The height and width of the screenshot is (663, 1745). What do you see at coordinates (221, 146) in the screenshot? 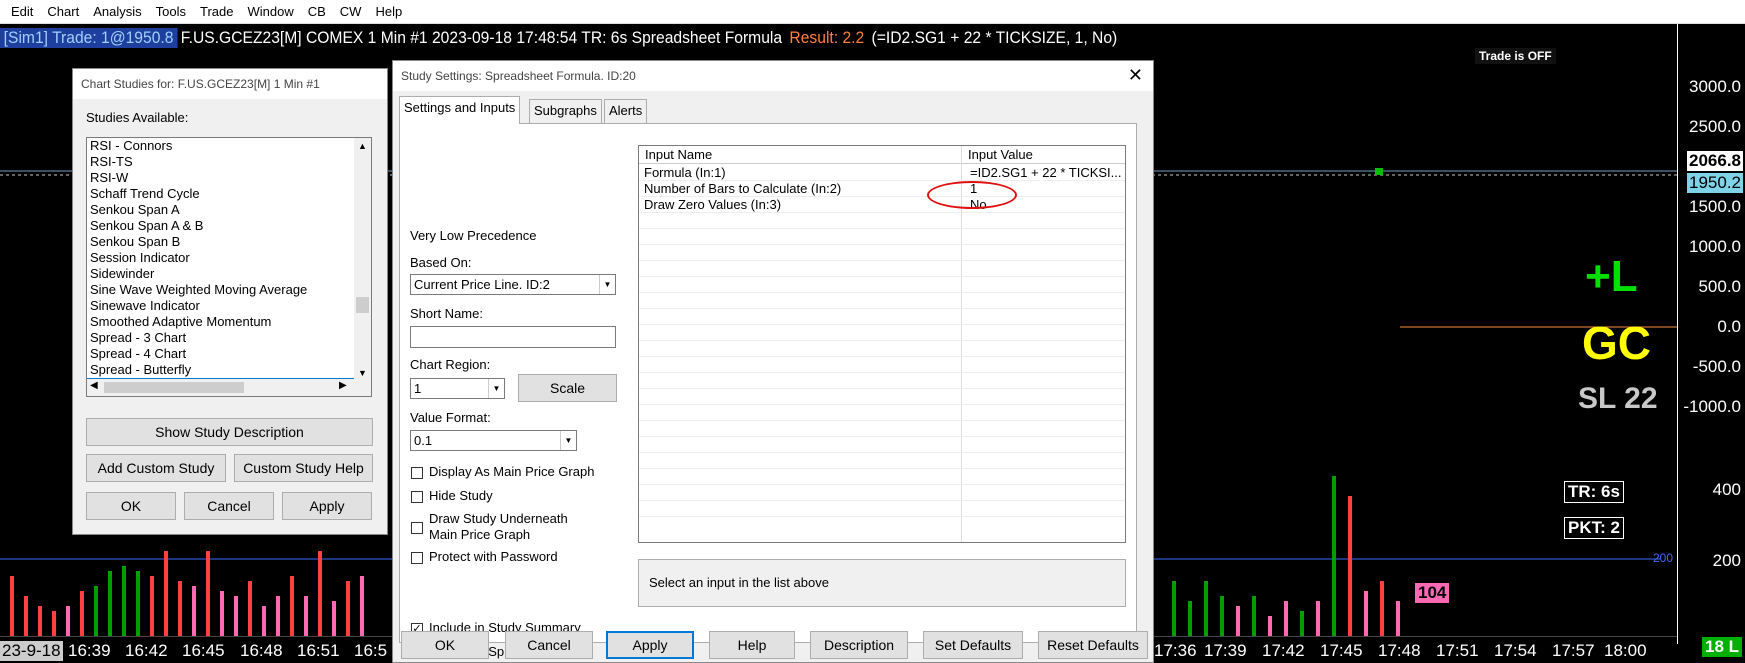
I see `study-list-item: RSI - Connors` at bounding box center [221, 146].